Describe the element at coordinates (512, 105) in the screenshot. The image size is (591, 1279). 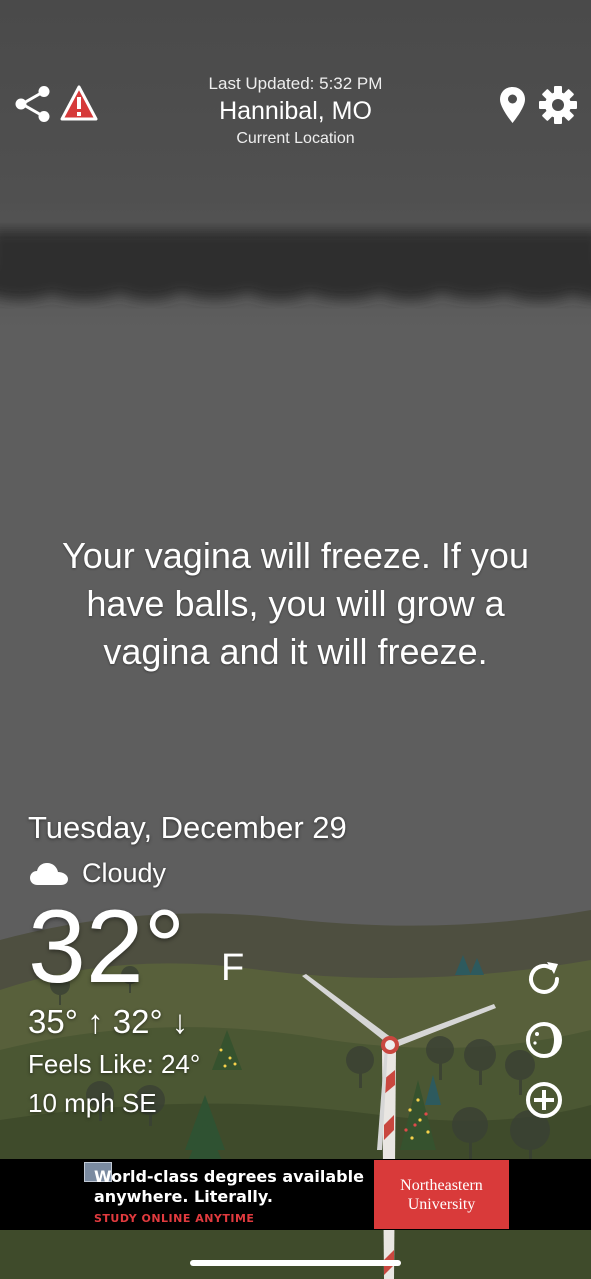
I see `location-pin-icon` at that location.